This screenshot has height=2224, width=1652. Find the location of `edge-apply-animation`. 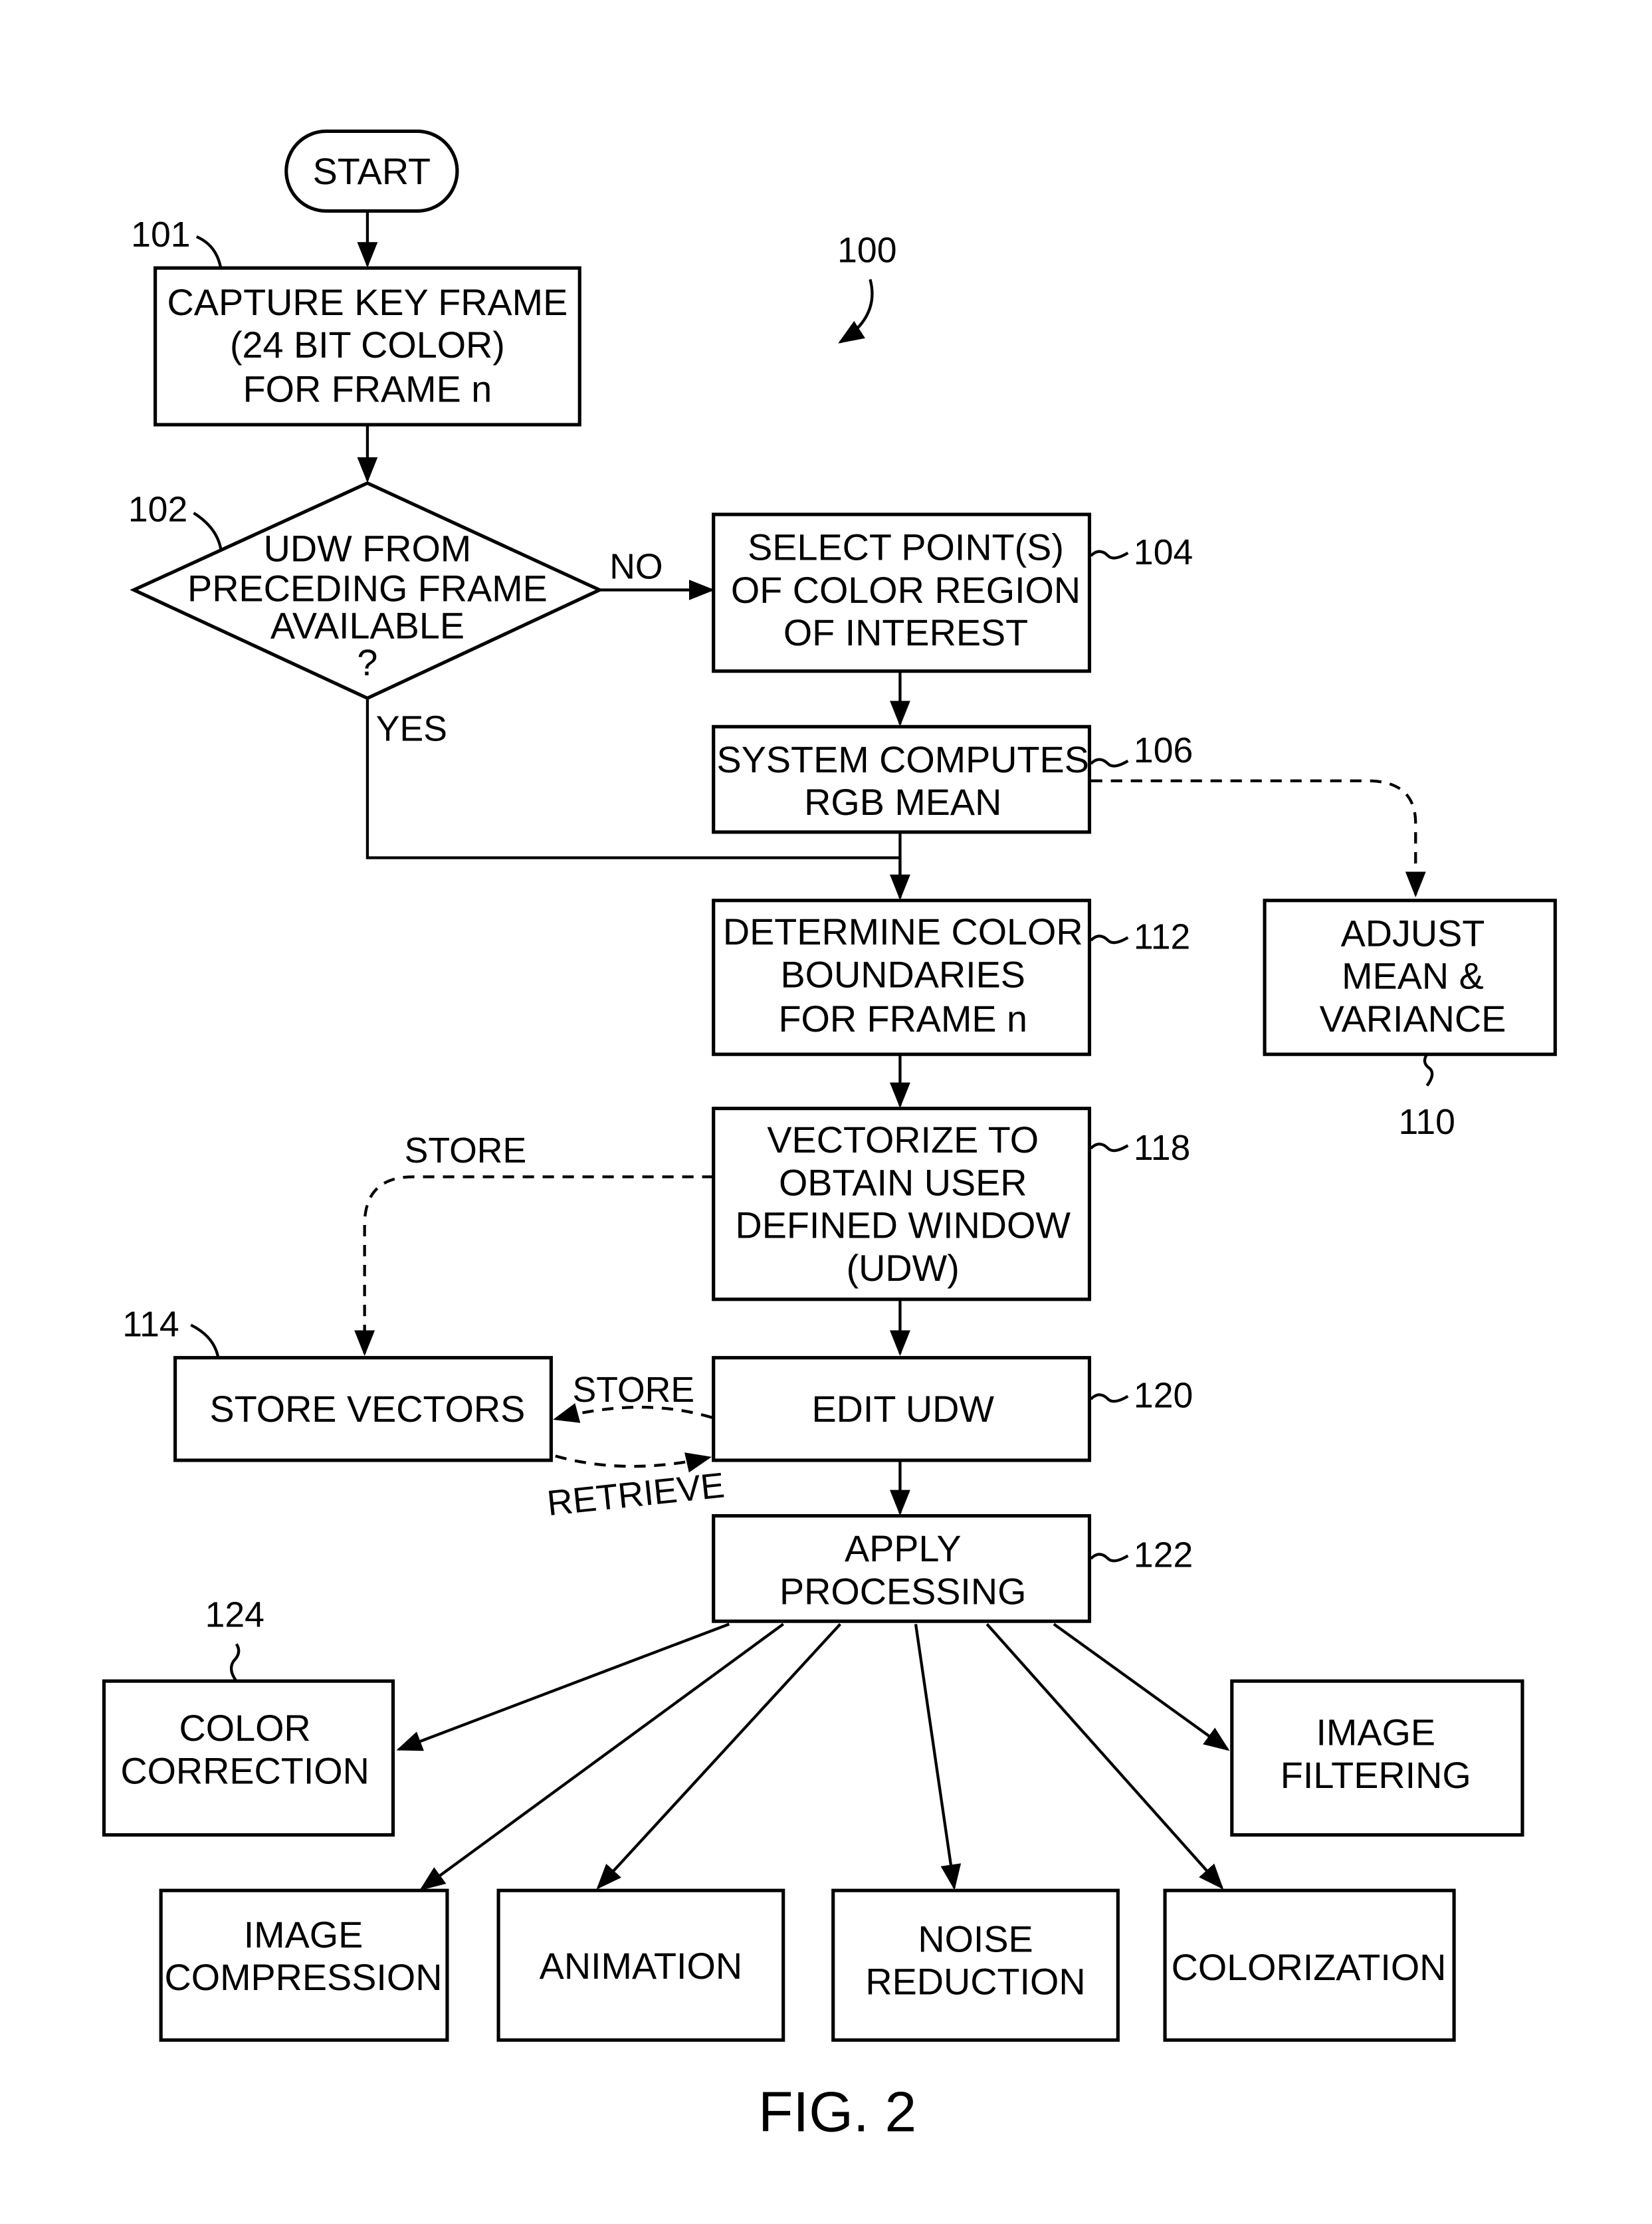

edge-apply-animation is located at coordinates (719, 1756).